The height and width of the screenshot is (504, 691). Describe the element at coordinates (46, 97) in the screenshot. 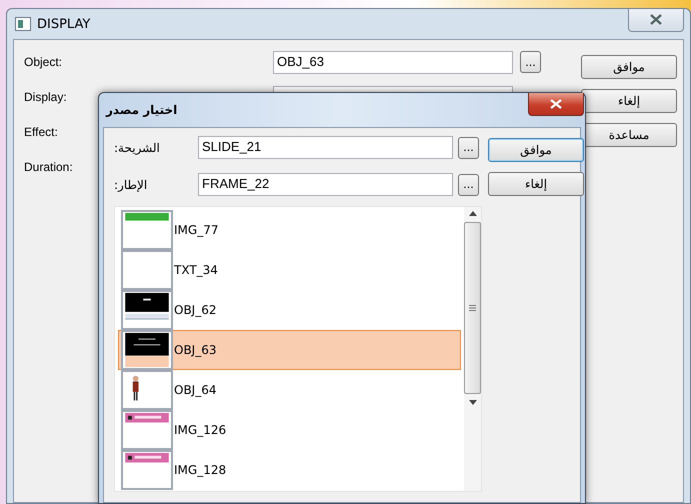

I see `field-label: Display:` at that location.